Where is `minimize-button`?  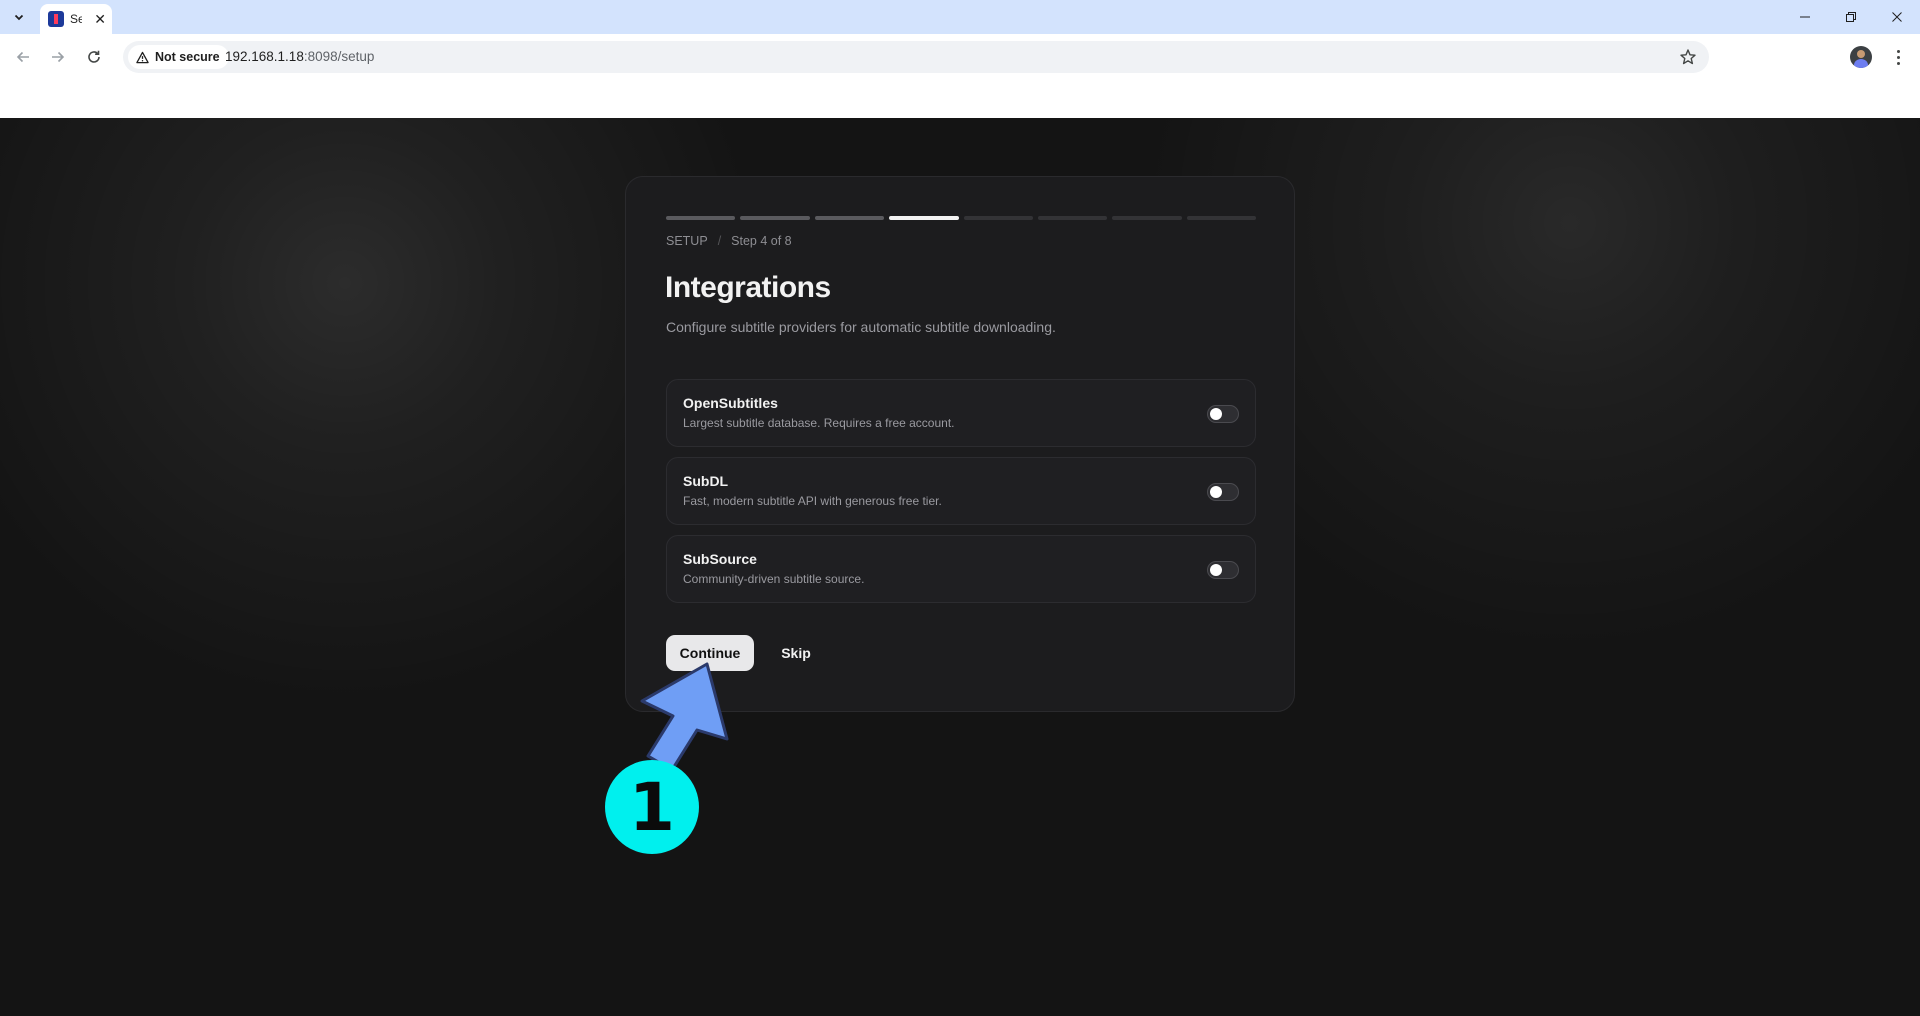 minimize-button is located at coordinates (1805, 17).